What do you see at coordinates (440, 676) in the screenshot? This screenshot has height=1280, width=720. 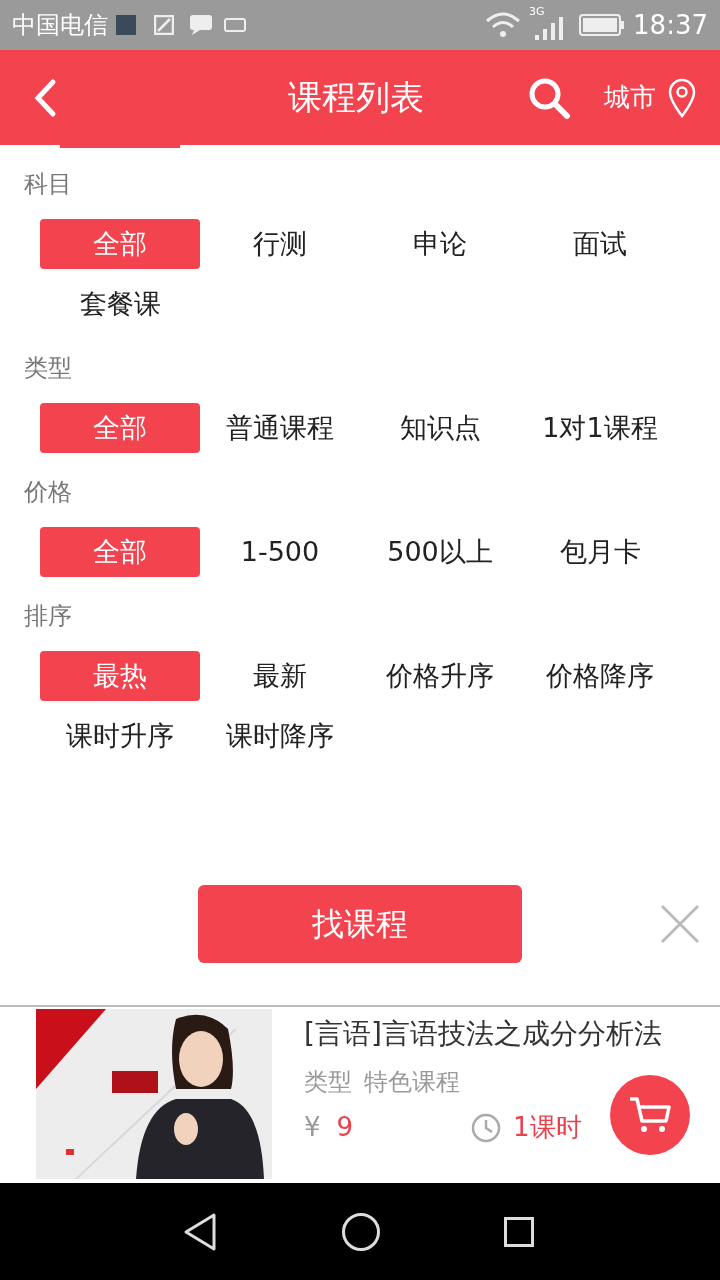 I see `filter-option: 价格升序` at bounding box center [440, 676].